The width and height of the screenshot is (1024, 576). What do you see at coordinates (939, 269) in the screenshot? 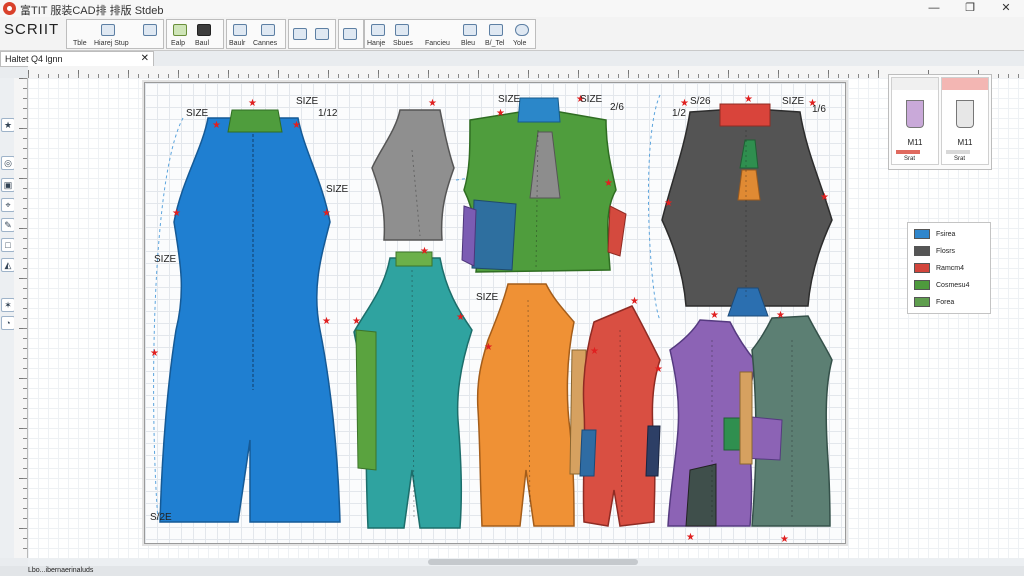
I see `legend-item: Ramcm4` at bounding box center [939, 269].